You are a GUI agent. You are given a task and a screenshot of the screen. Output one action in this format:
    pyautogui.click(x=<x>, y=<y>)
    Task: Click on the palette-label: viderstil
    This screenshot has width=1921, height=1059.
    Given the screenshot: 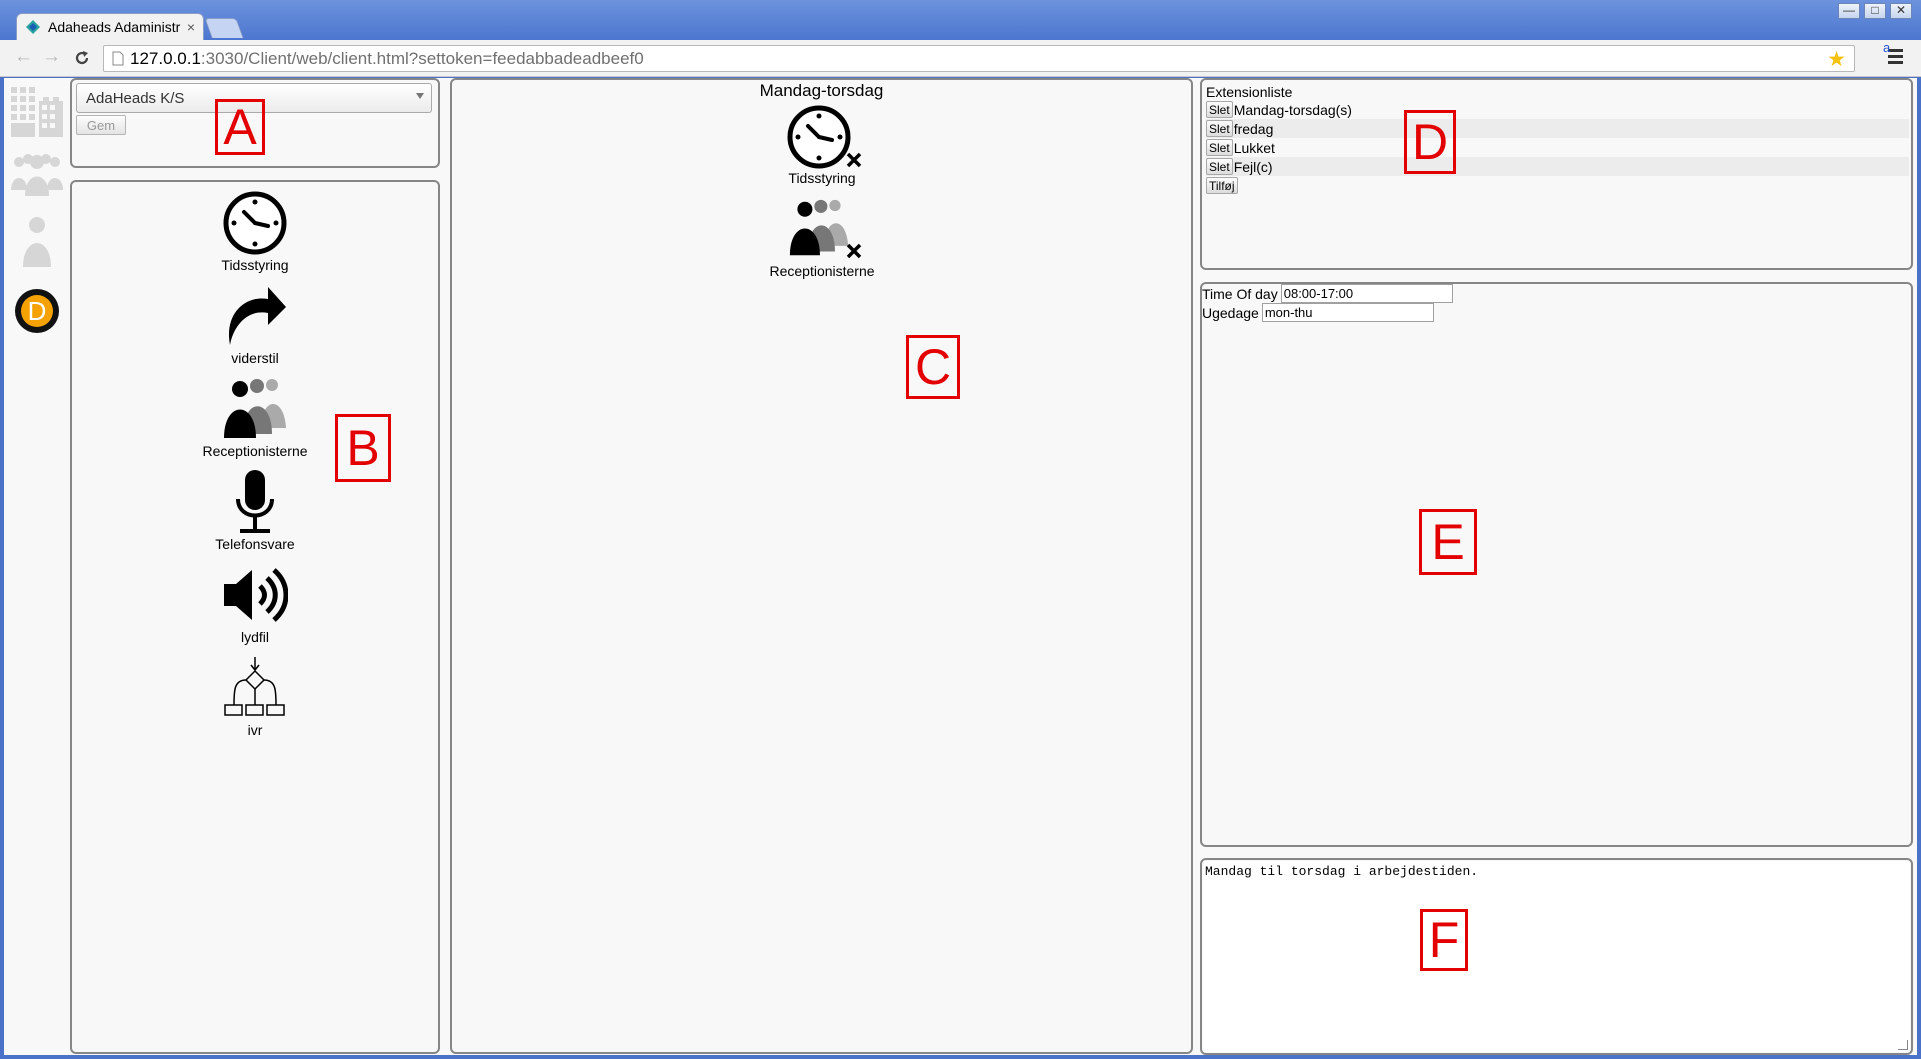 What is the action you would take?
    pyautogui.click(x=255, y=358)
    